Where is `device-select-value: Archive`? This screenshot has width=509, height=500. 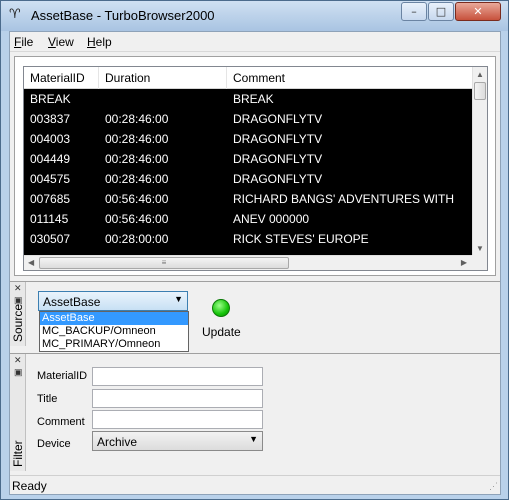
device-select-value: Archive is located at coordinates (117, 442).